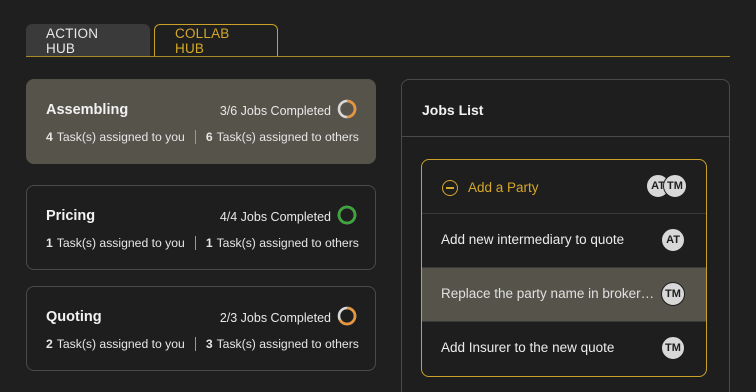 The image size is (756, 392). I want to click on job-label: Add Insurer to the new quote, so click(528, 347).